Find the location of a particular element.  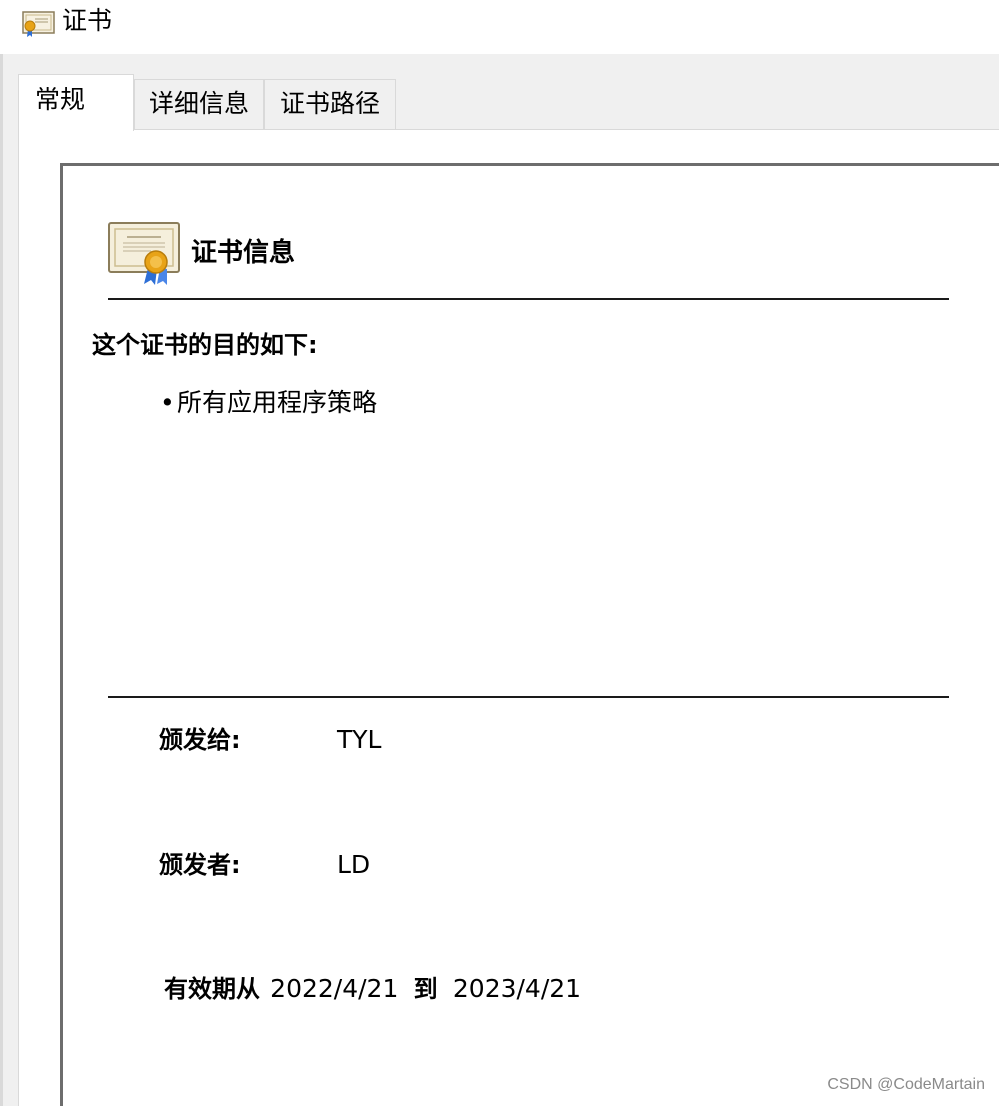

tab-details: 详细信息 is located at coordinates (199, 104).